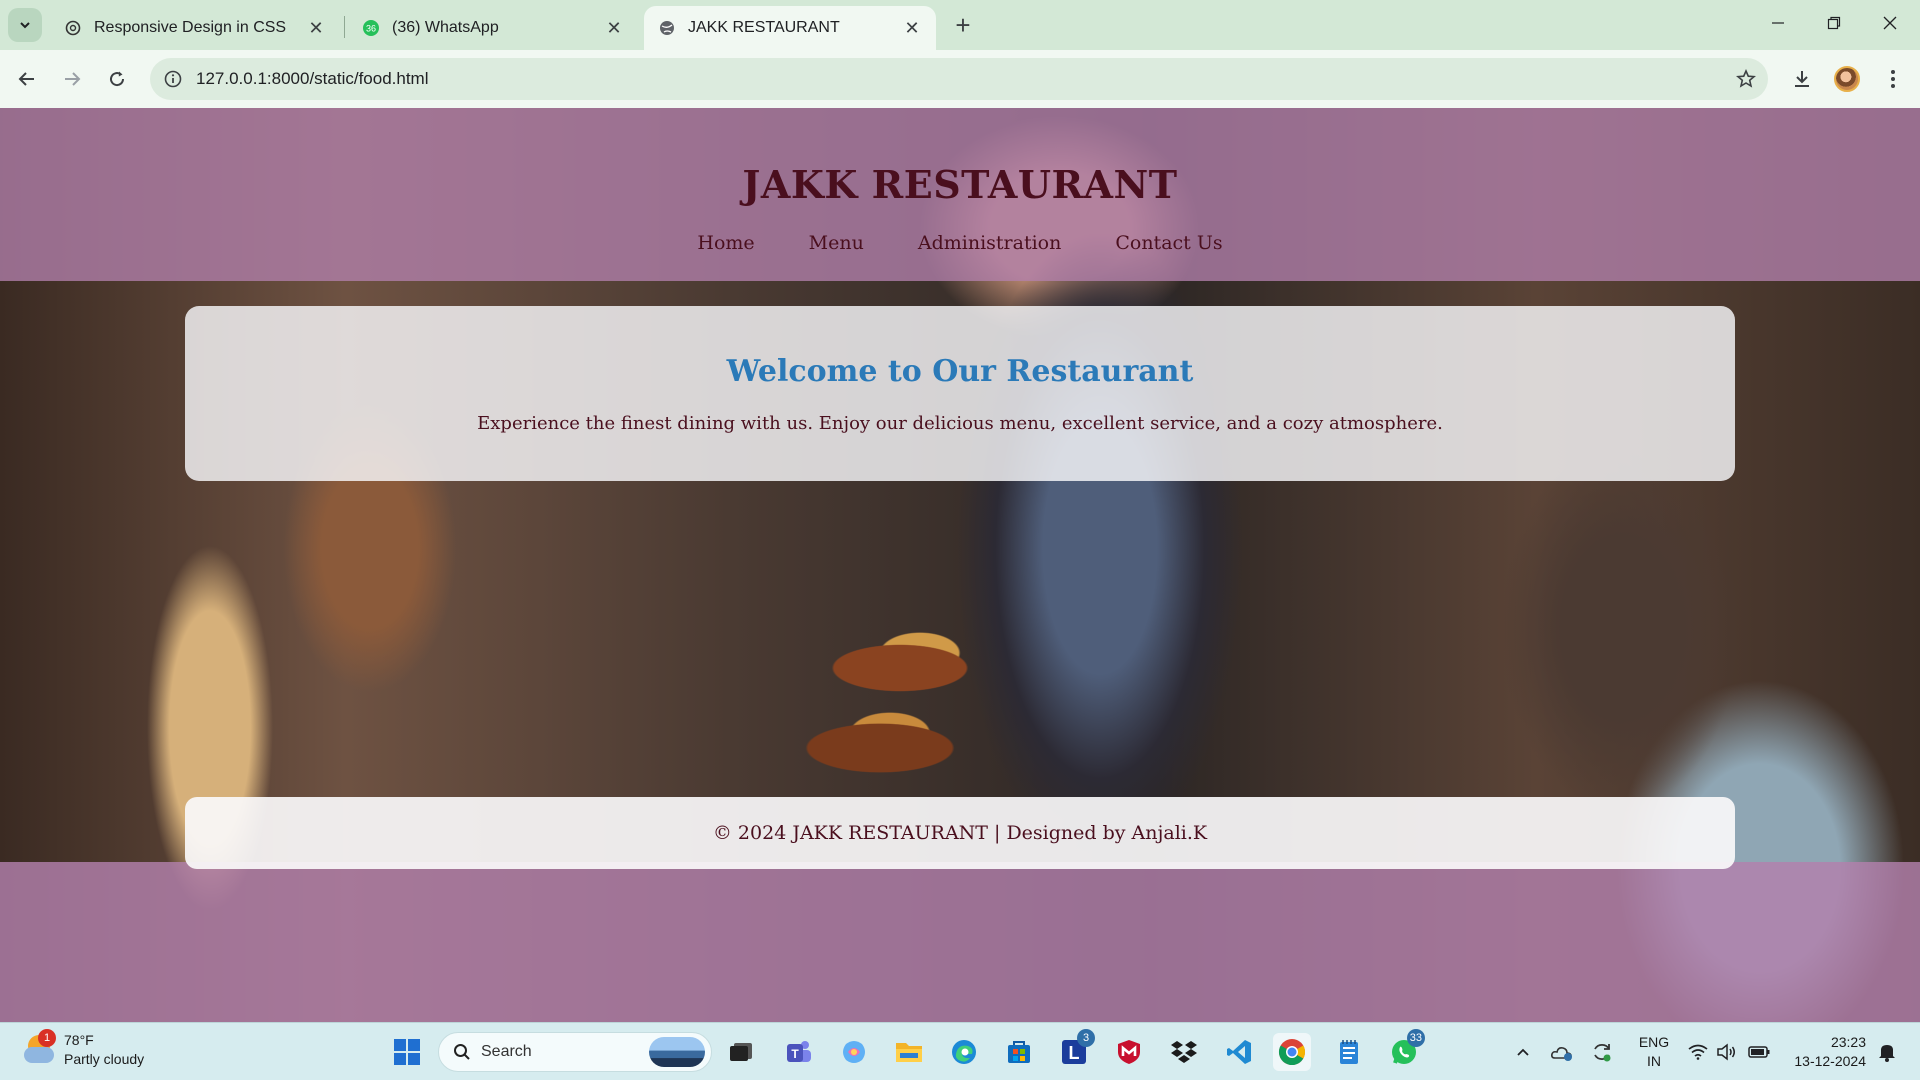 This screenshot has width=1920, height=1080. Describe the element at coordinates (854, 1052) in the screenshot. I see `copilot-icon` at that location.